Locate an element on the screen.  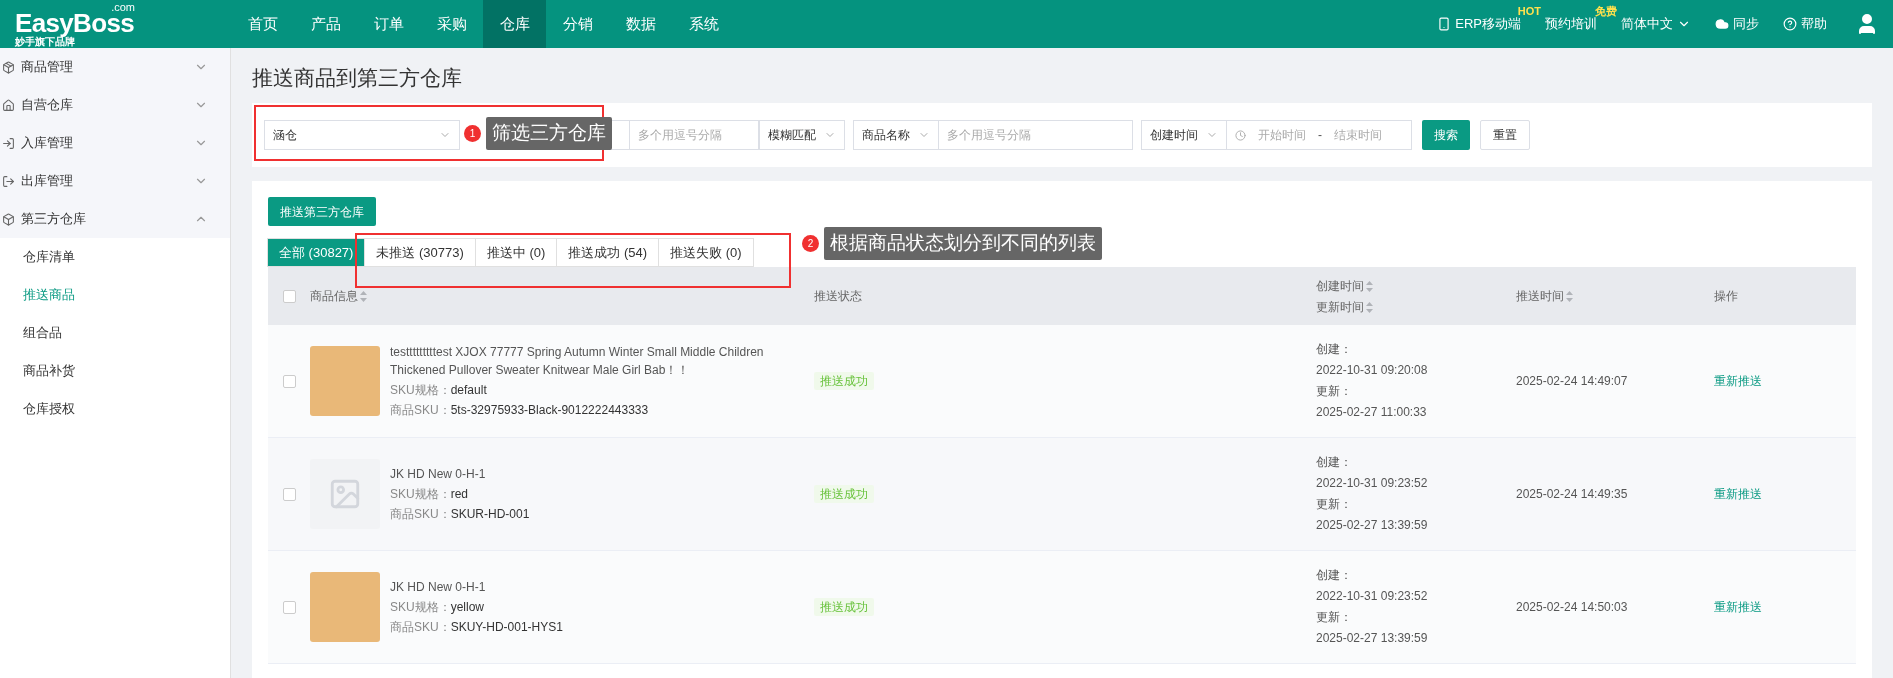
sku-code: SKUY-HD-001-HYS1 is located at coordinates (506, 627).